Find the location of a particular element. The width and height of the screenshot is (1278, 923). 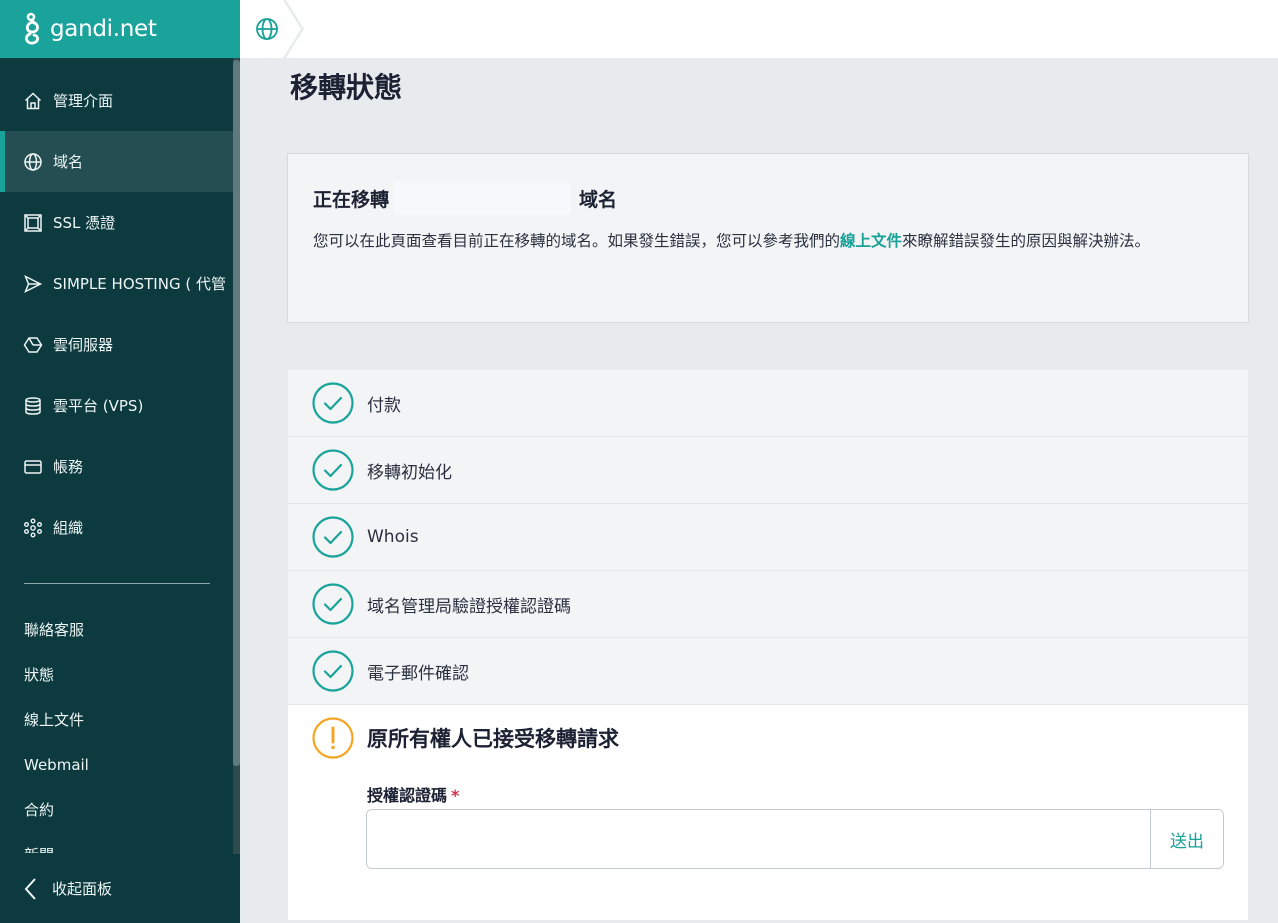

info-title: 正在移轉 域名 is located at coordinates (465, 198).